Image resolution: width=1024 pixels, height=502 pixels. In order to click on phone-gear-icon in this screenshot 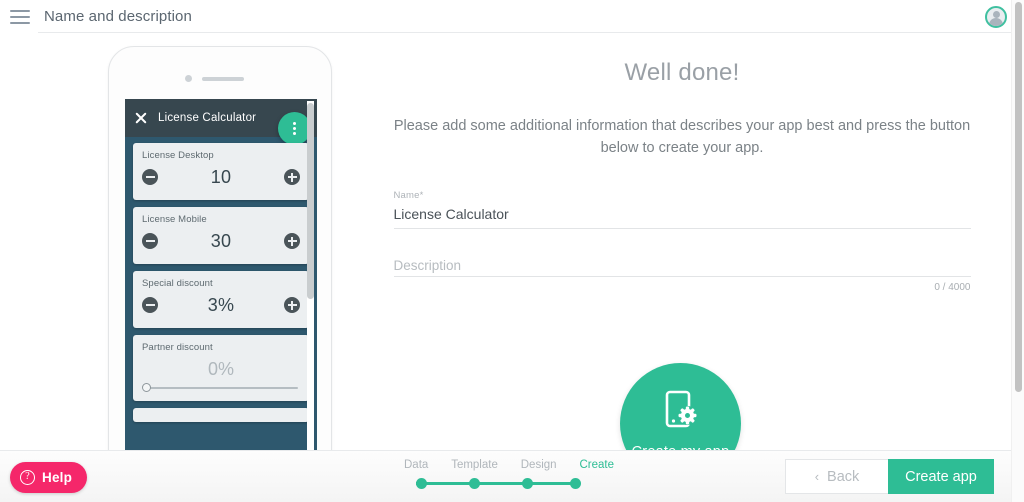, I will do `click(681, 412)`.